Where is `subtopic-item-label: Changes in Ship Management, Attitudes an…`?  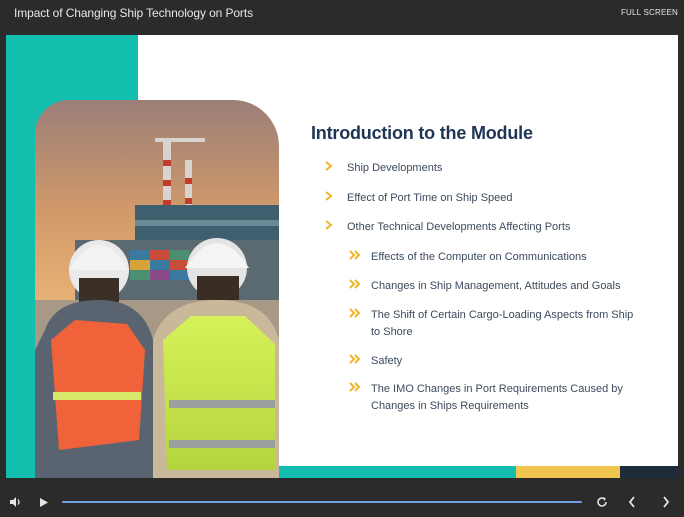 subtopic-item-label: Changes in Ship Management, Attitudes an… is located at coordinates (496, 286).